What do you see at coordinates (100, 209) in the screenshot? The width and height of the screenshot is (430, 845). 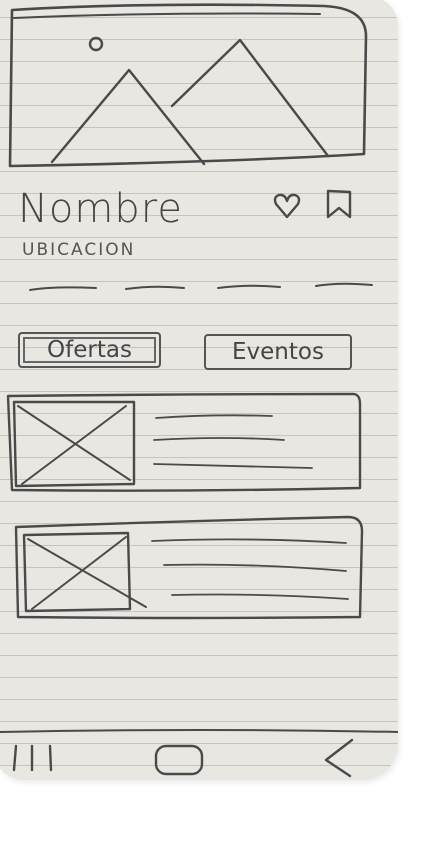 I see `place-name: Nombre` at bounding box center [100, 209].